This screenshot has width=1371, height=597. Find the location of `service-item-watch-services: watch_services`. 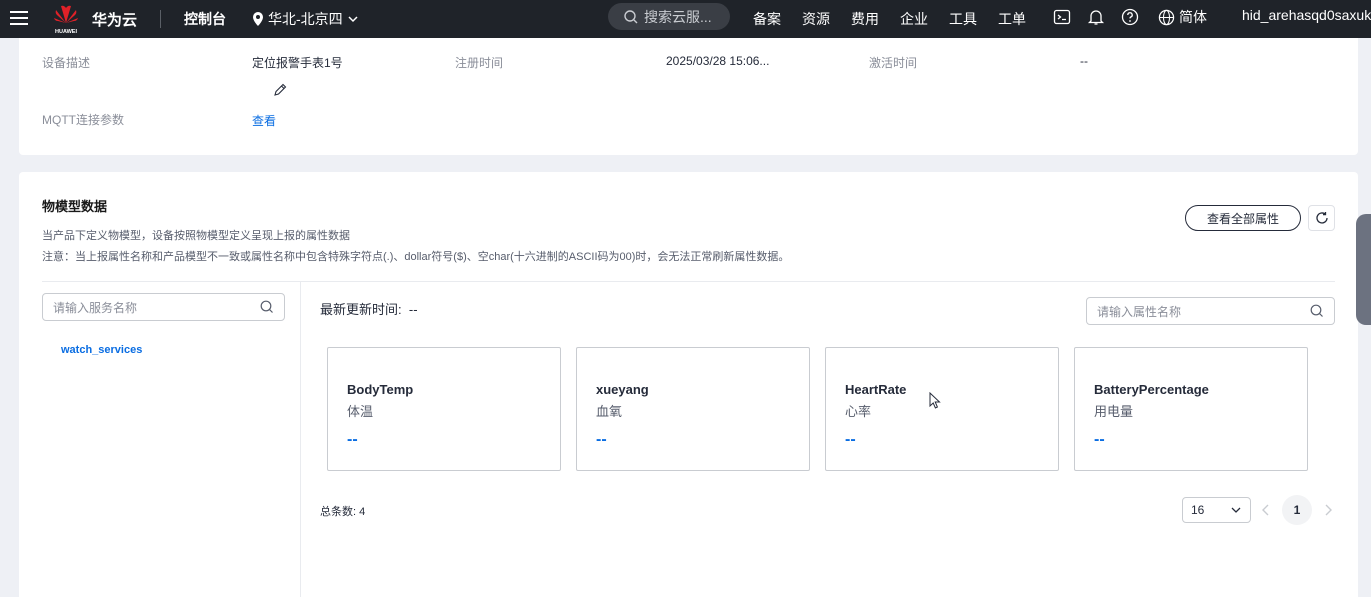

service-item-watch-services: watch_services is located at coordinates (101, 350).